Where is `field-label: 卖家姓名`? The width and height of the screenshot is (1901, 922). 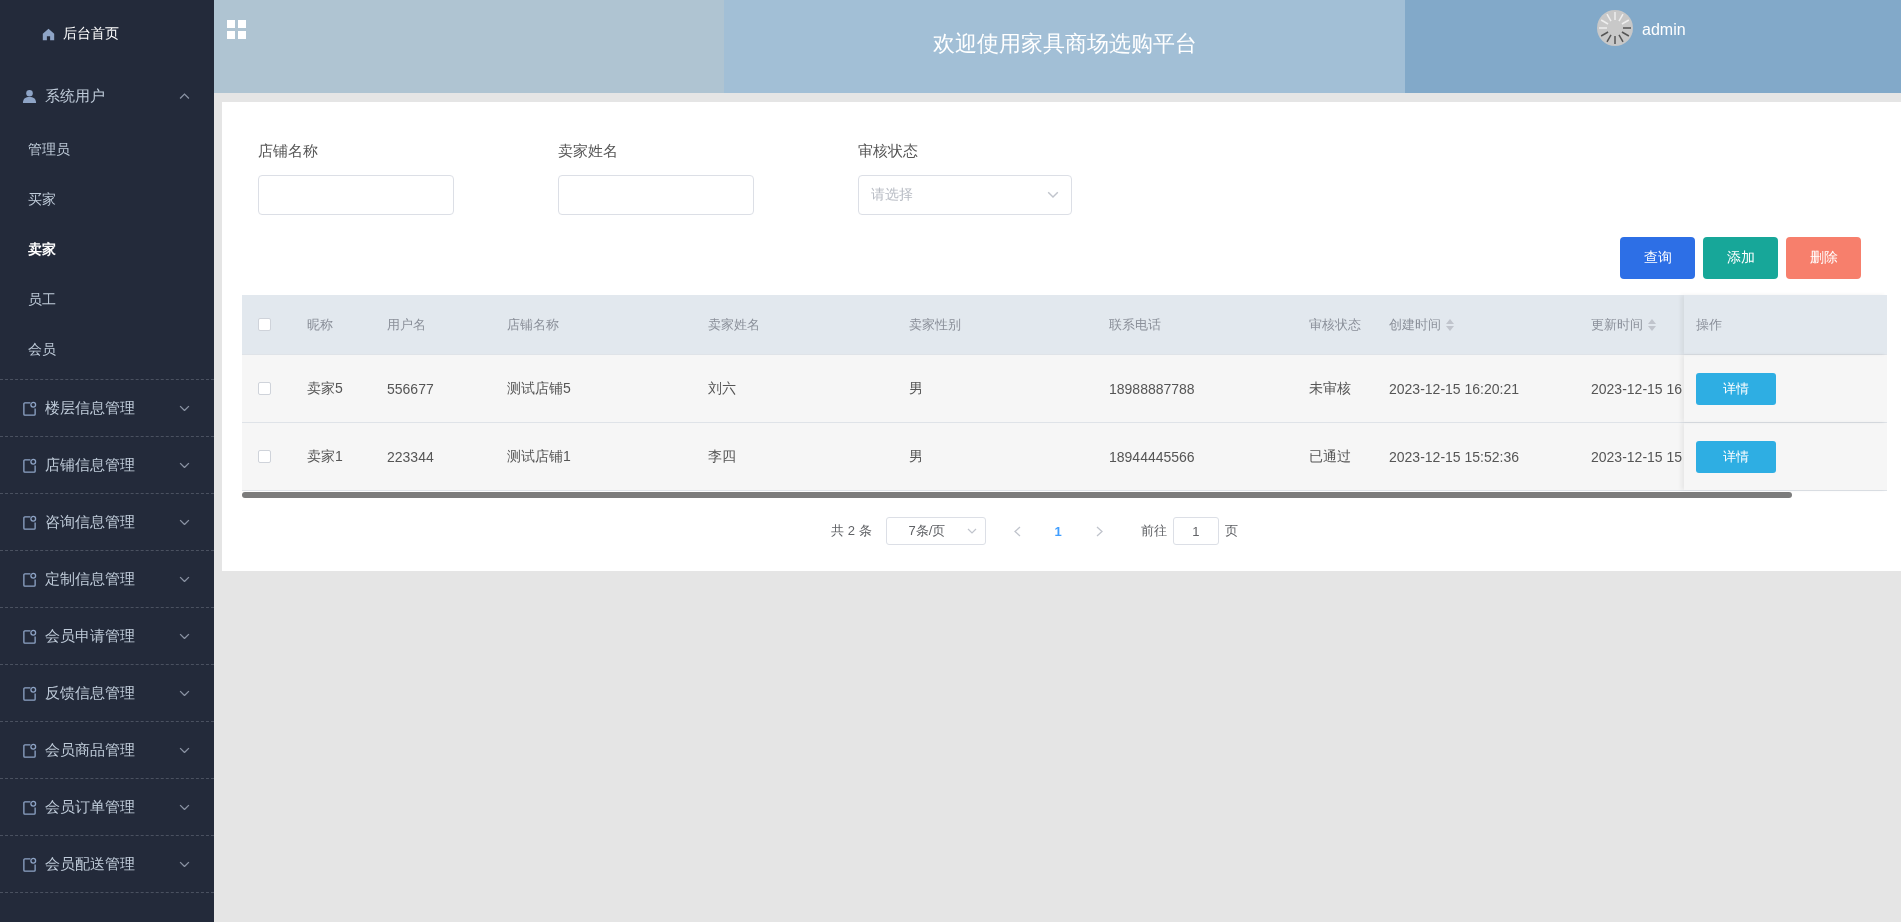
field-label: 卖家姓名 is located at coordinates (588, 151).